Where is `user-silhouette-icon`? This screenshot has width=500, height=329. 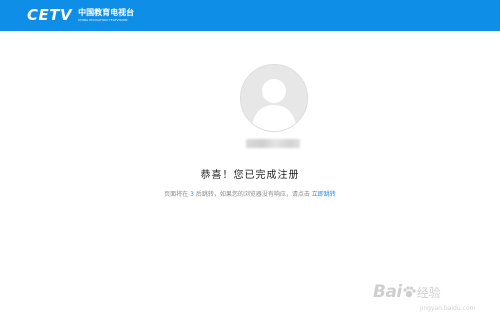 user-silhouette-icon is located at coordinates (274, 98).